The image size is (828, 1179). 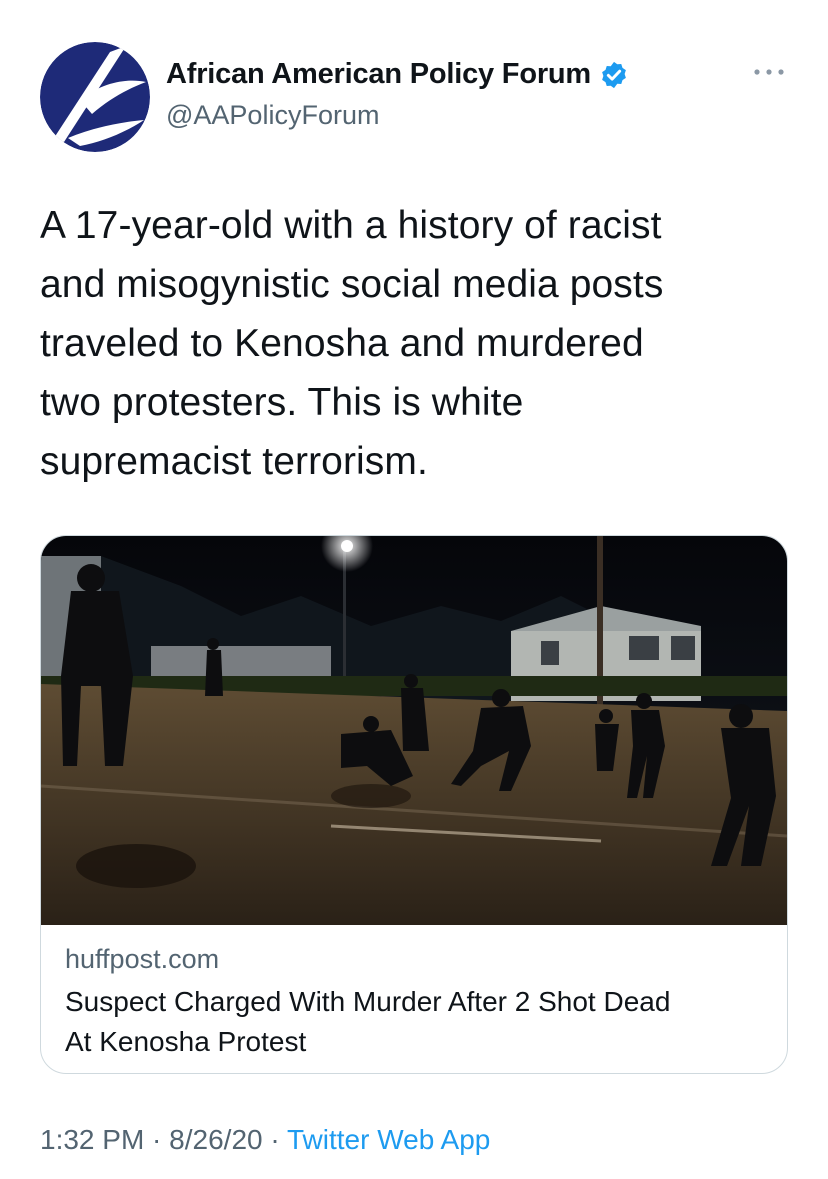 I want to click on tweet-text-line: and misogynistic social media posts, so click(x=352, y=284).